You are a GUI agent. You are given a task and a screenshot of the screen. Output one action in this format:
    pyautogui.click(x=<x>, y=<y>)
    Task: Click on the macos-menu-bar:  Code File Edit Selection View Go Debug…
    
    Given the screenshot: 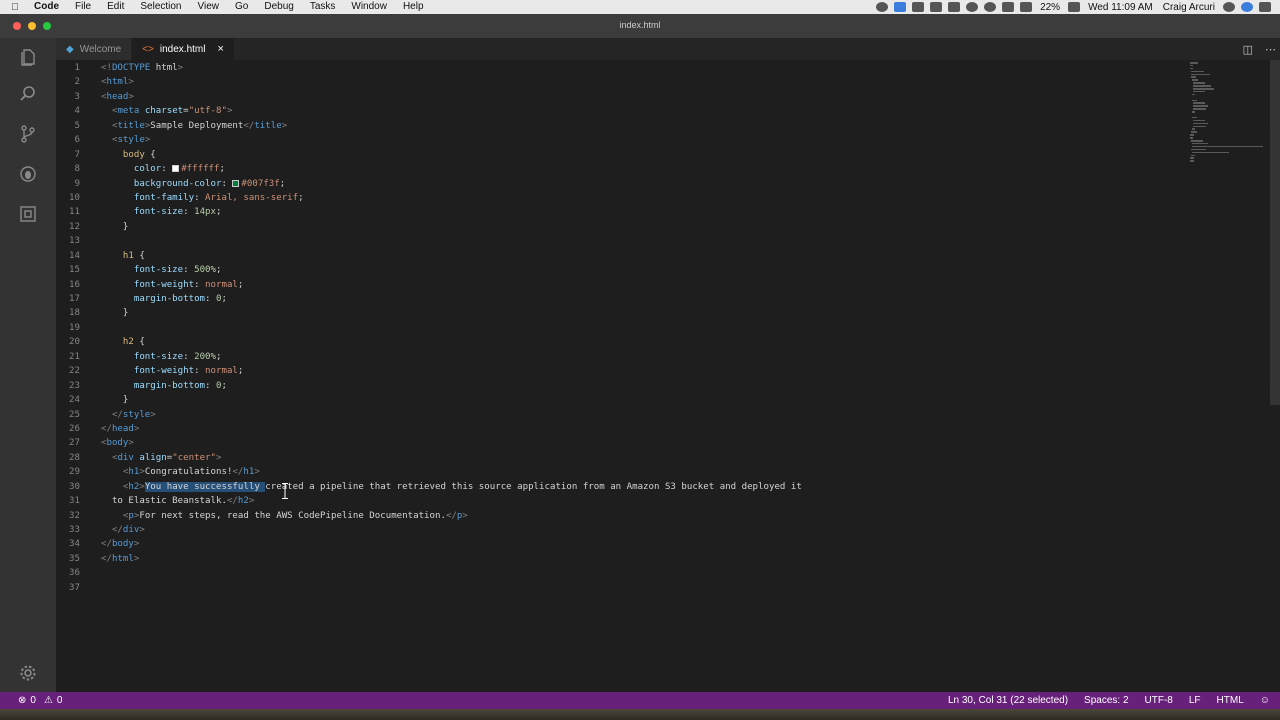 What is the action you would take?
    pyautogui.click(x=640, y=7)
    